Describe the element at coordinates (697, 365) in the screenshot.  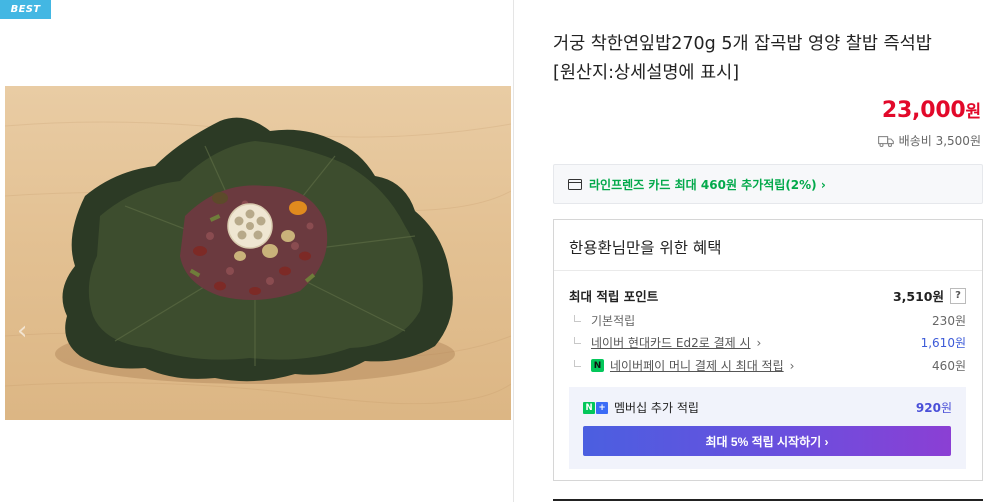
I see `points-row-label: 네이버페이 머니 결제 시 최대 적립` at that location.